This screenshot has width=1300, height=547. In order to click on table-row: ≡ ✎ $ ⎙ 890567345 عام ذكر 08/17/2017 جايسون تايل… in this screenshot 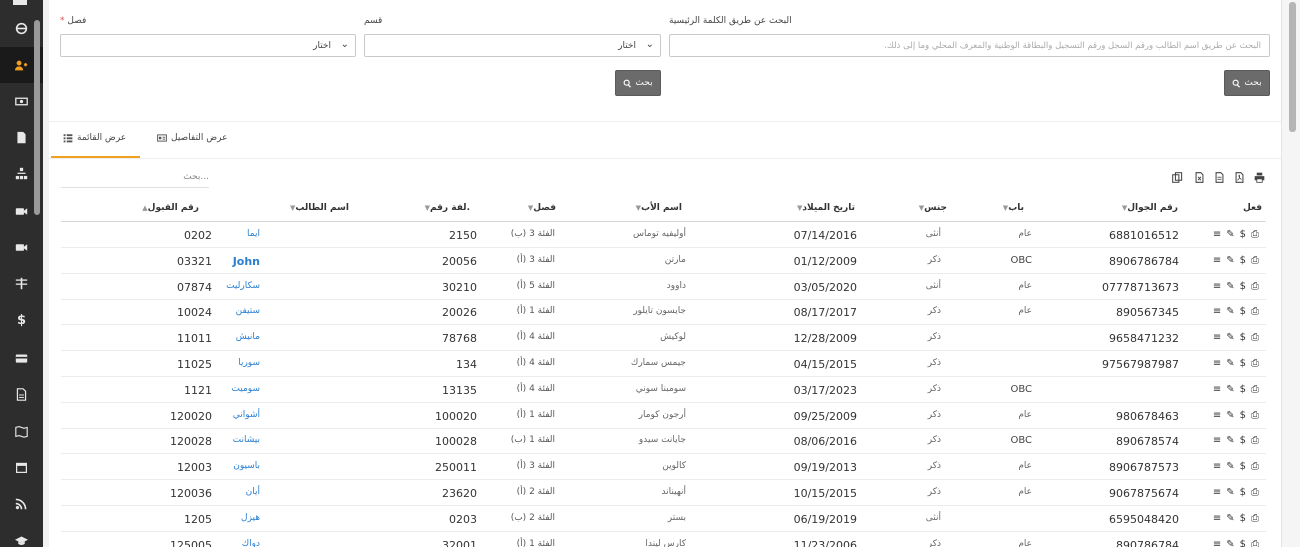, I will do `click(663, 312)`.